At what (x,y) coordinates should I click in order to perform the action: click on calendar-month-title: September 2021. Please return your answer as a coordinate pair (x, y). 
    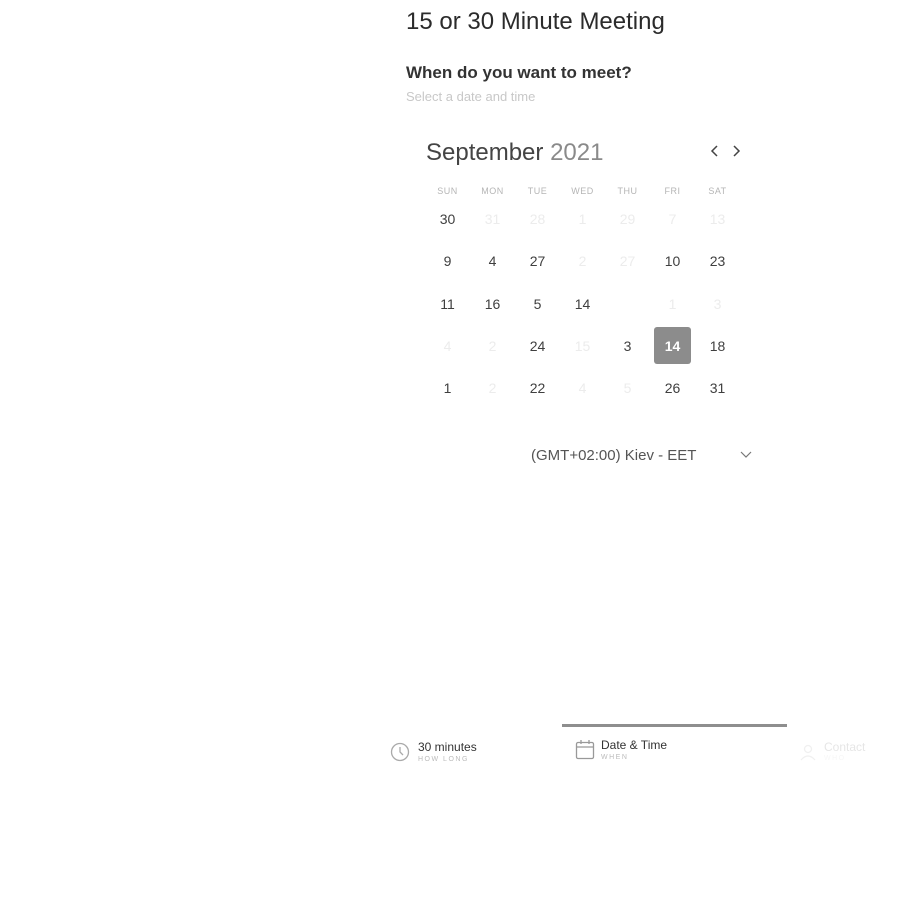
    Looking at the image, I should click on (514, 153).